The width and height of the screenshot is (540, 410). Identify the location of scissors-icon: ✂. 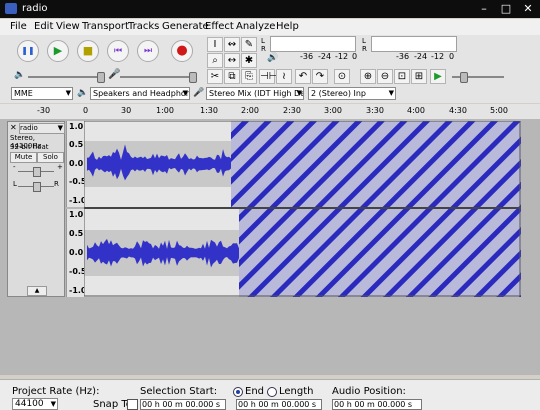
(215, 76).